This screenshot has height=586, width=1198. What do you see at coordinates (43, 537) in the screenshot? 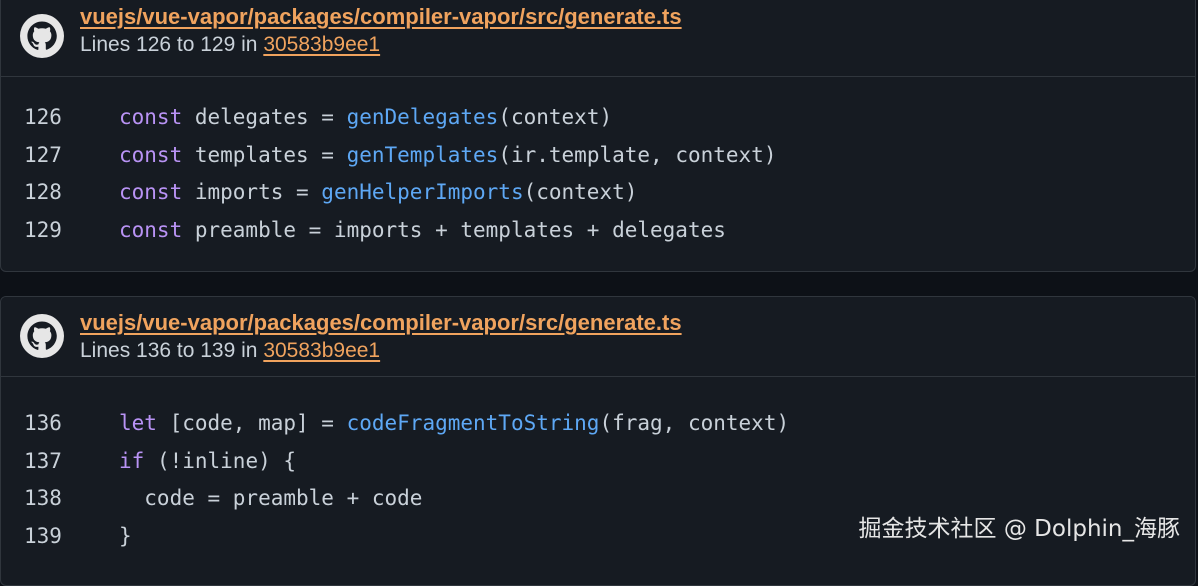
I see `line-number: 139` at bounding box center [43, 537].